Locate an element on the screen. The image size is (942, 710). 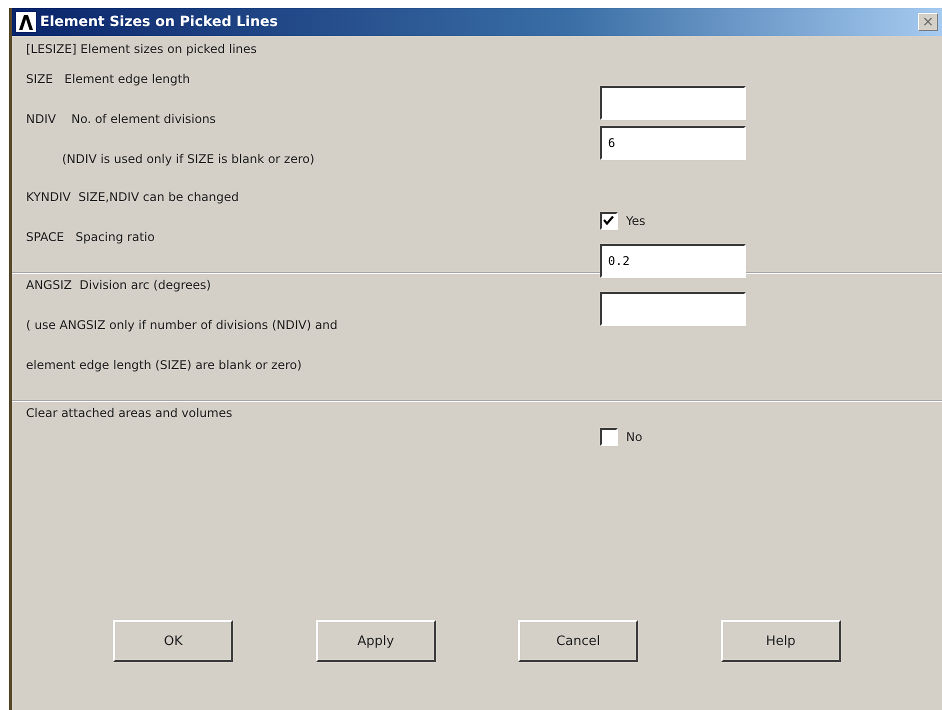
field-label: SIZE Element edge length is located at coordinates (108, 79).